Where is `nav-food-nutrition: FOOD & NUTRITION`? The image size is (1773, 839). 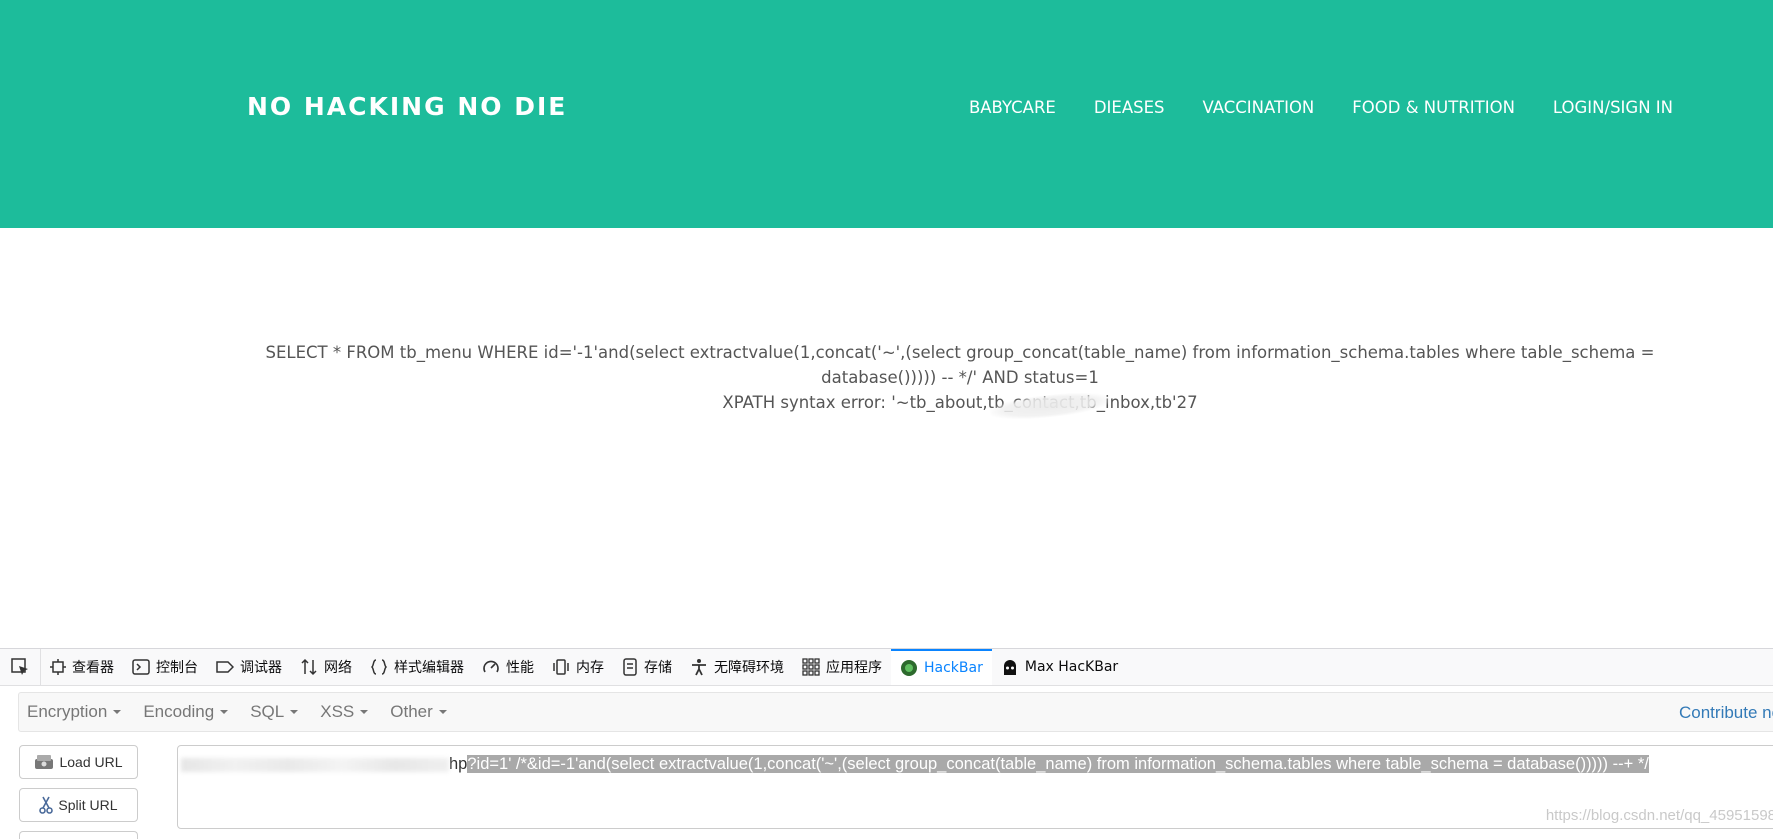
nav-food-nutrition: FOOD & NUTRITION is located at coordinates (1433, 107).